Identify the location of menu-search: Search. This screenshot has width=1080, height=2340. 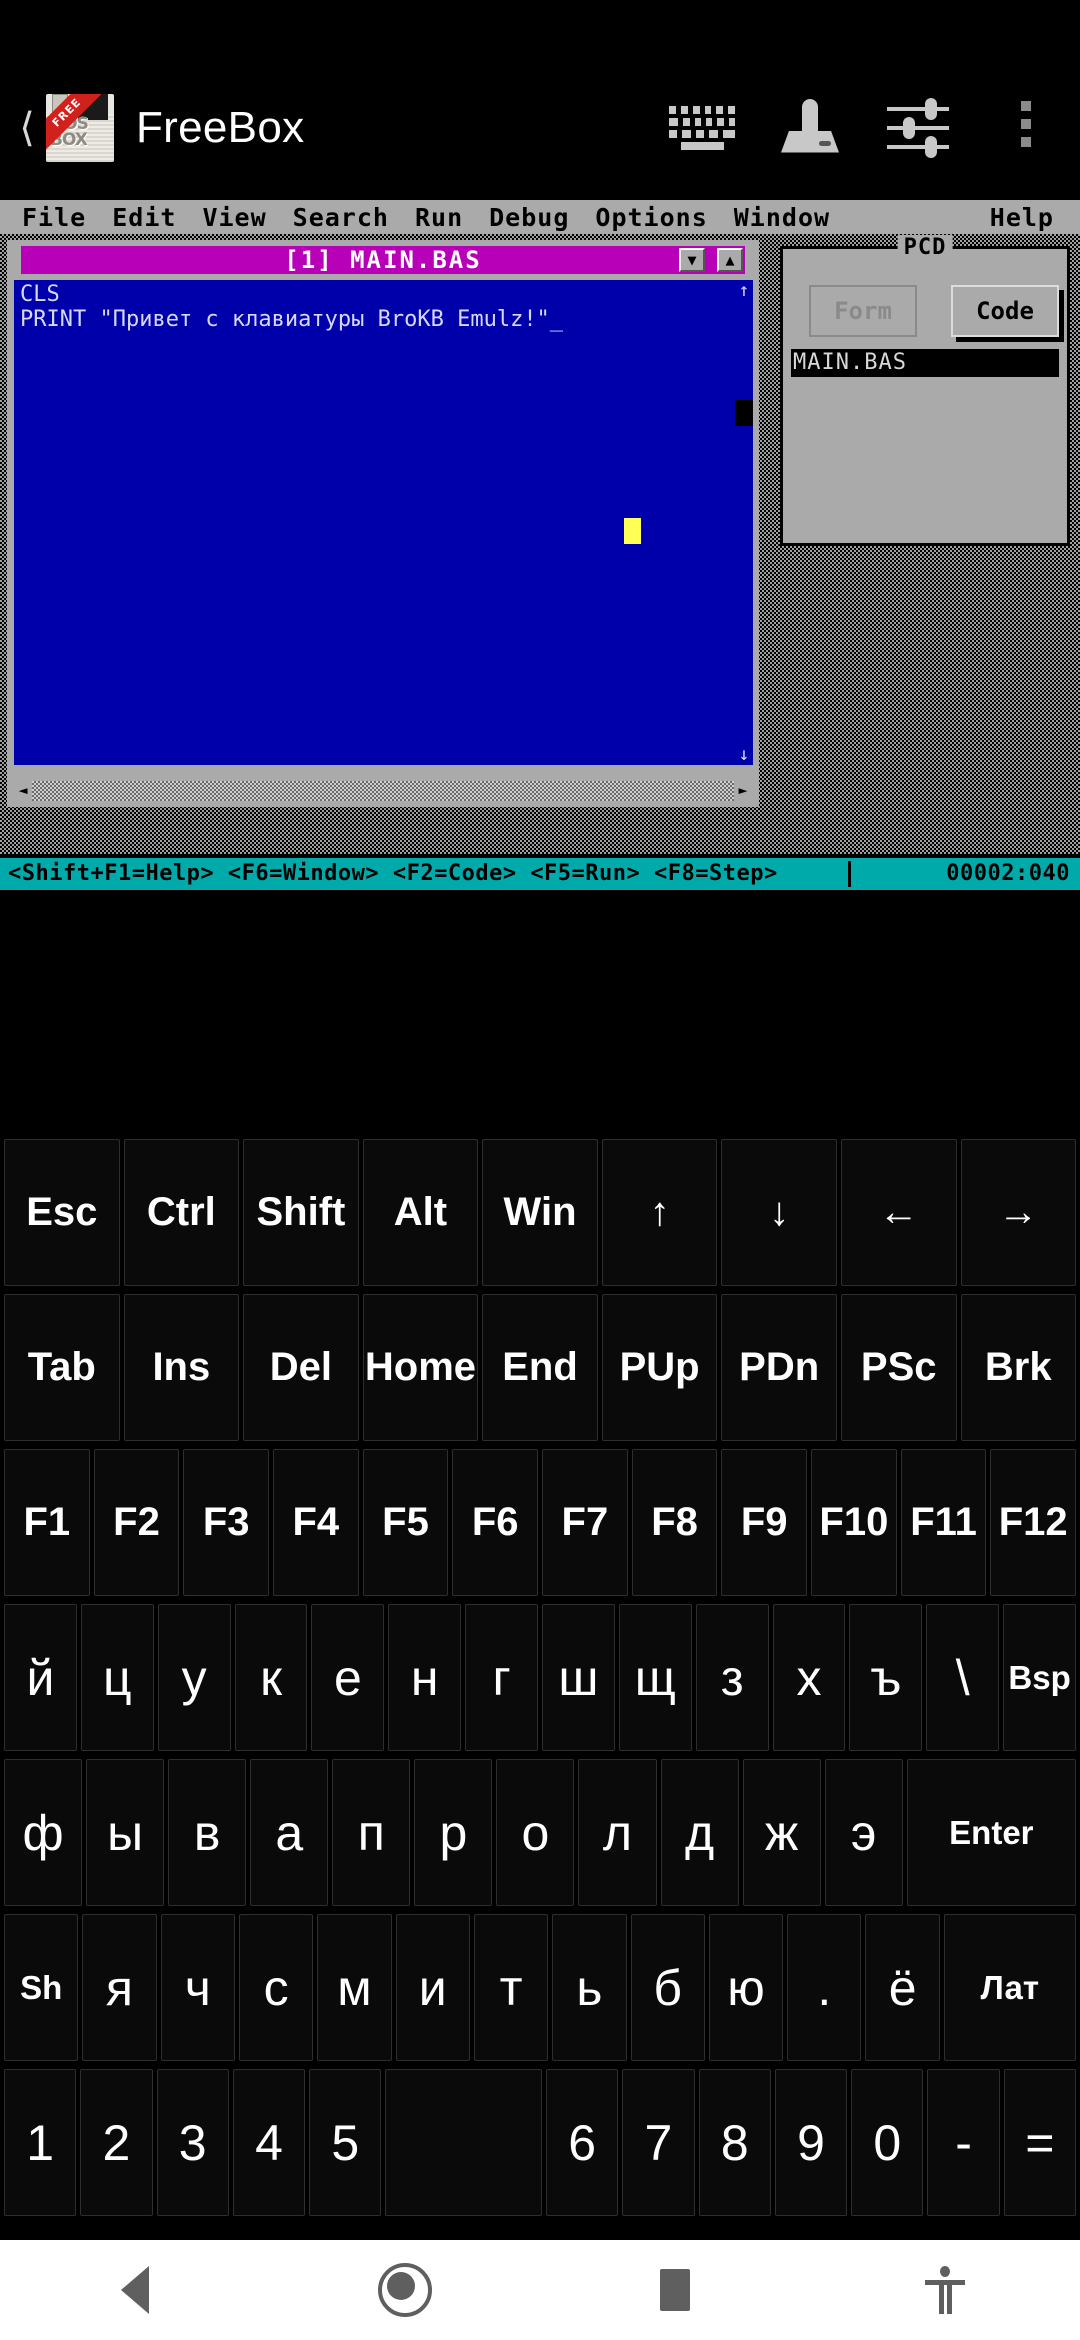
(341, 217).